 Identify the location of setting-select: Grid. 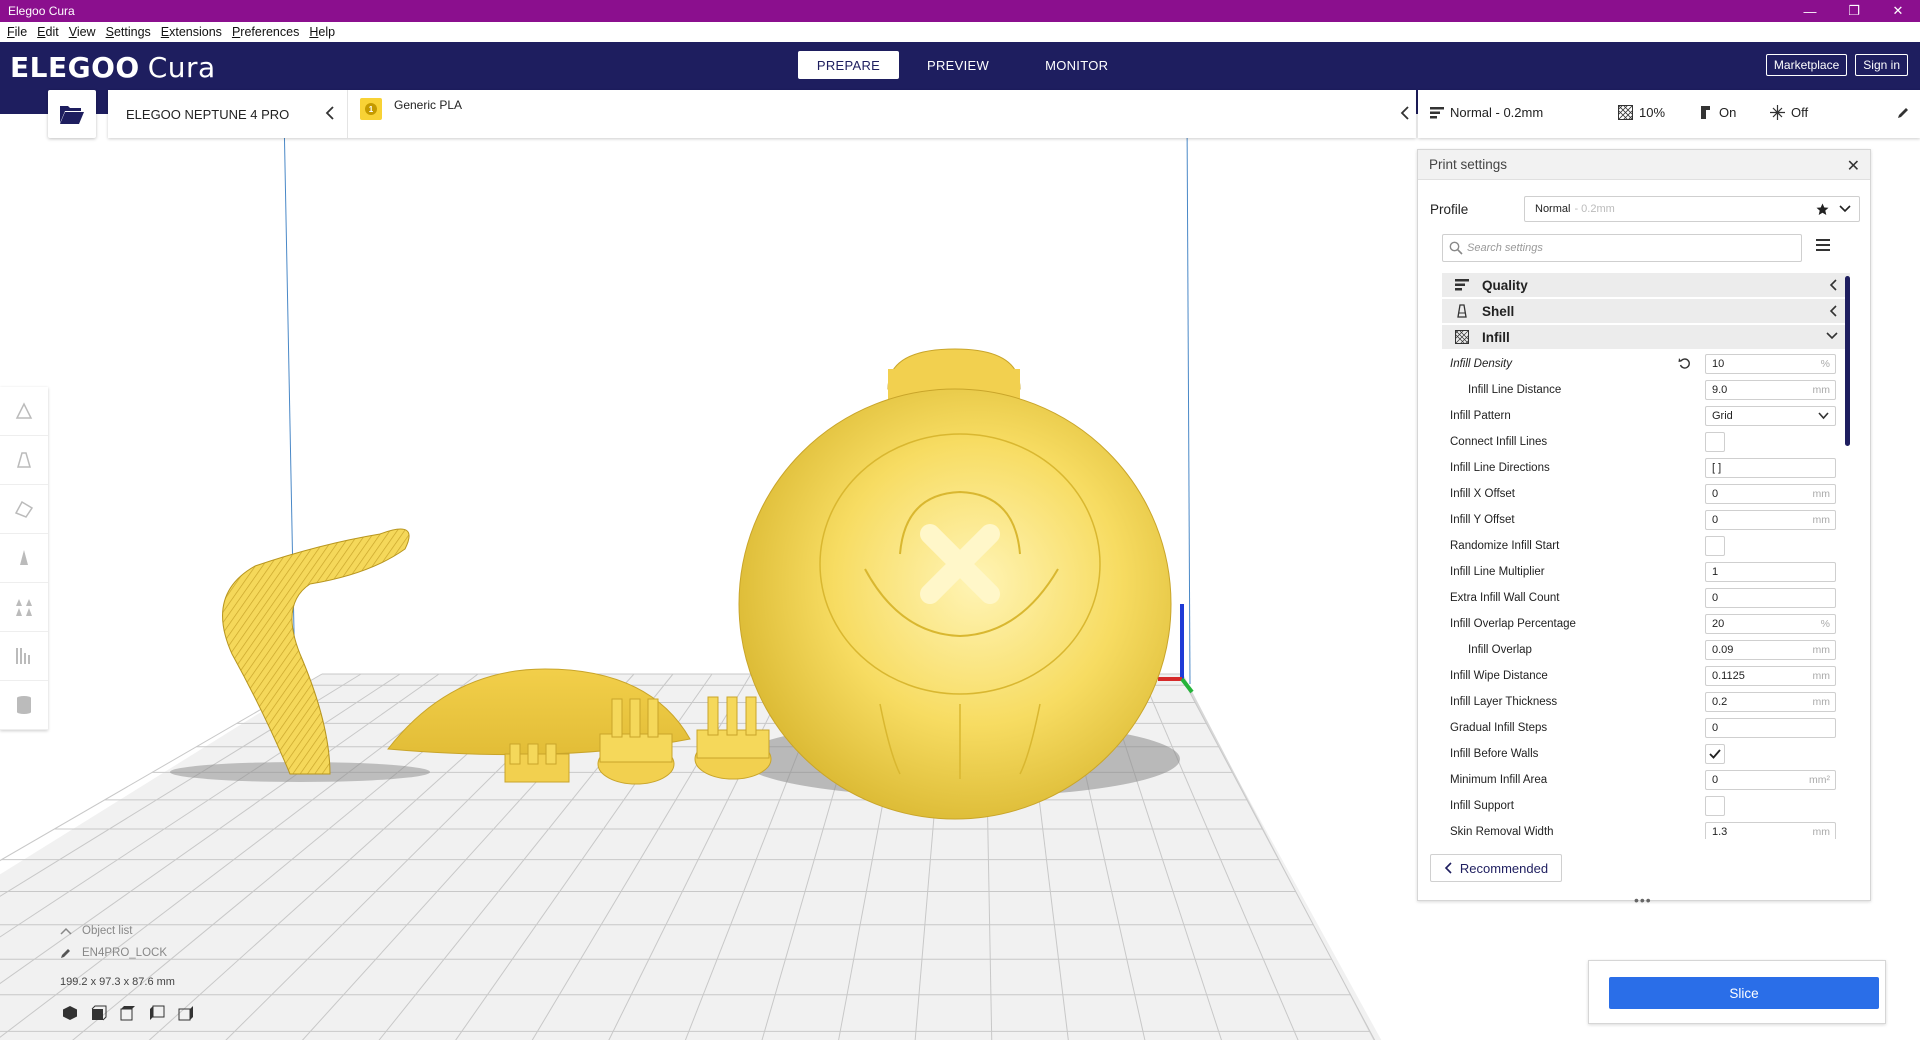
(1770, 416).